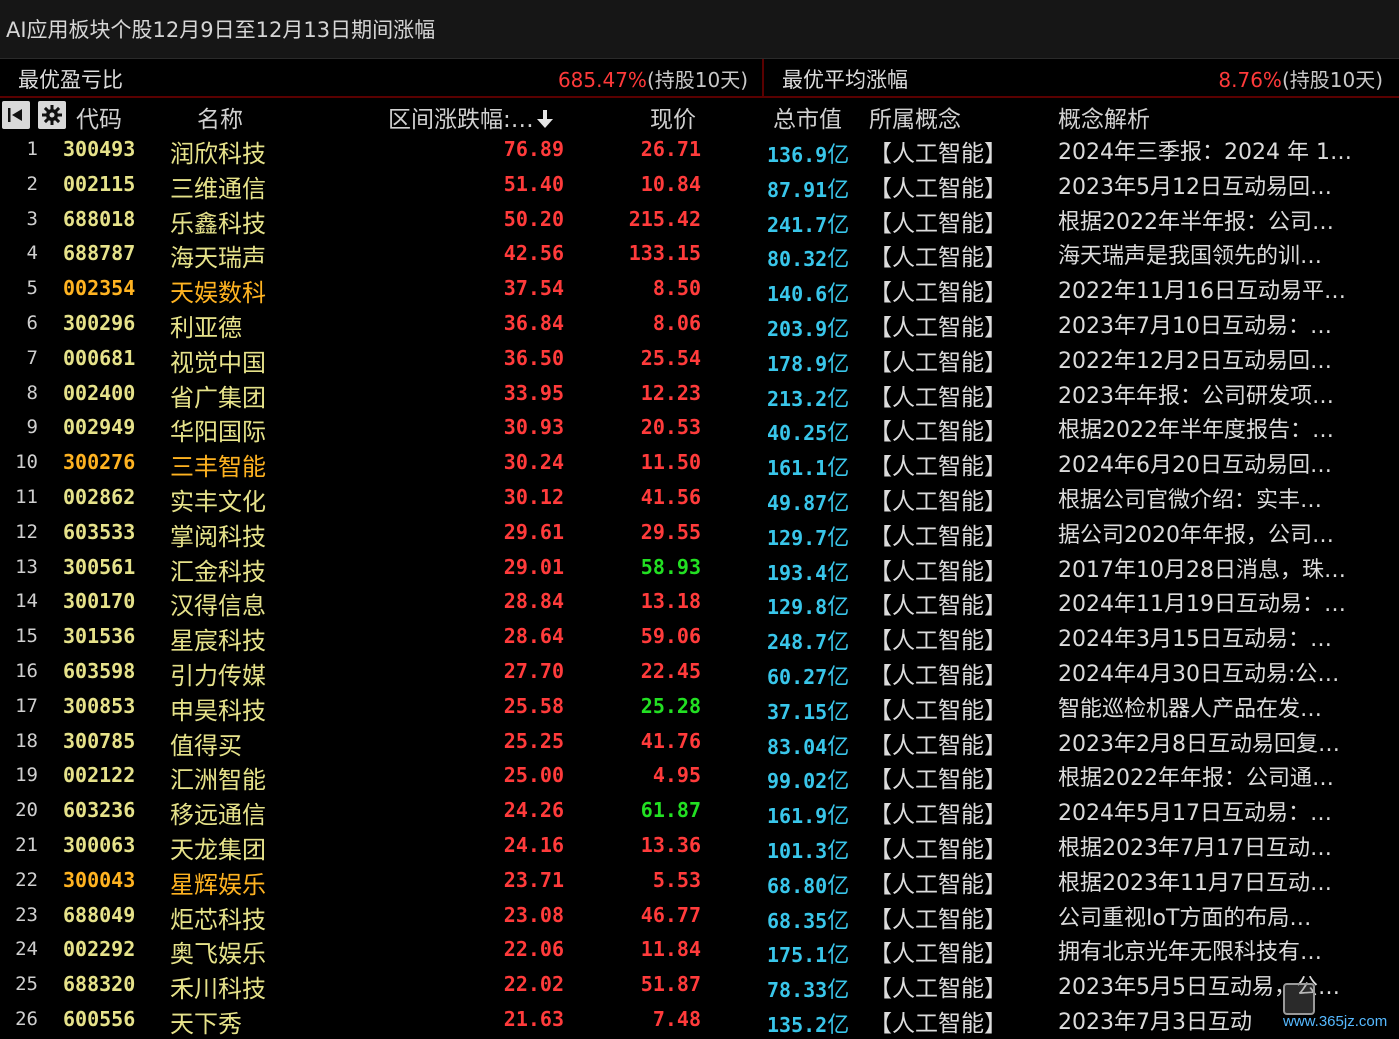 The image size is (1399, 1039). I want to click on stock-code: 688049, so click(99, 914).